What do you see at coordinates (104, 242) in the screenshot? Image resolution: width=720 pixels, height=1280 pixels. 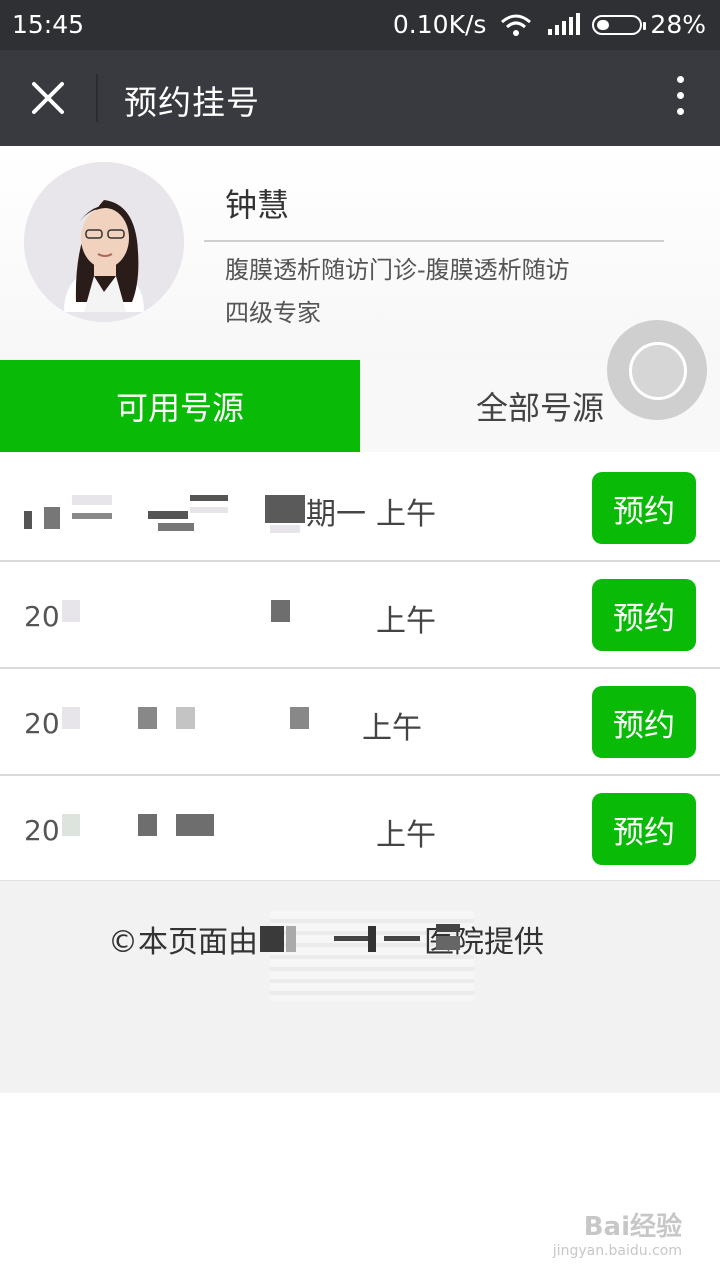 I see `doctor-avatar` at bounding box center [104, 242].